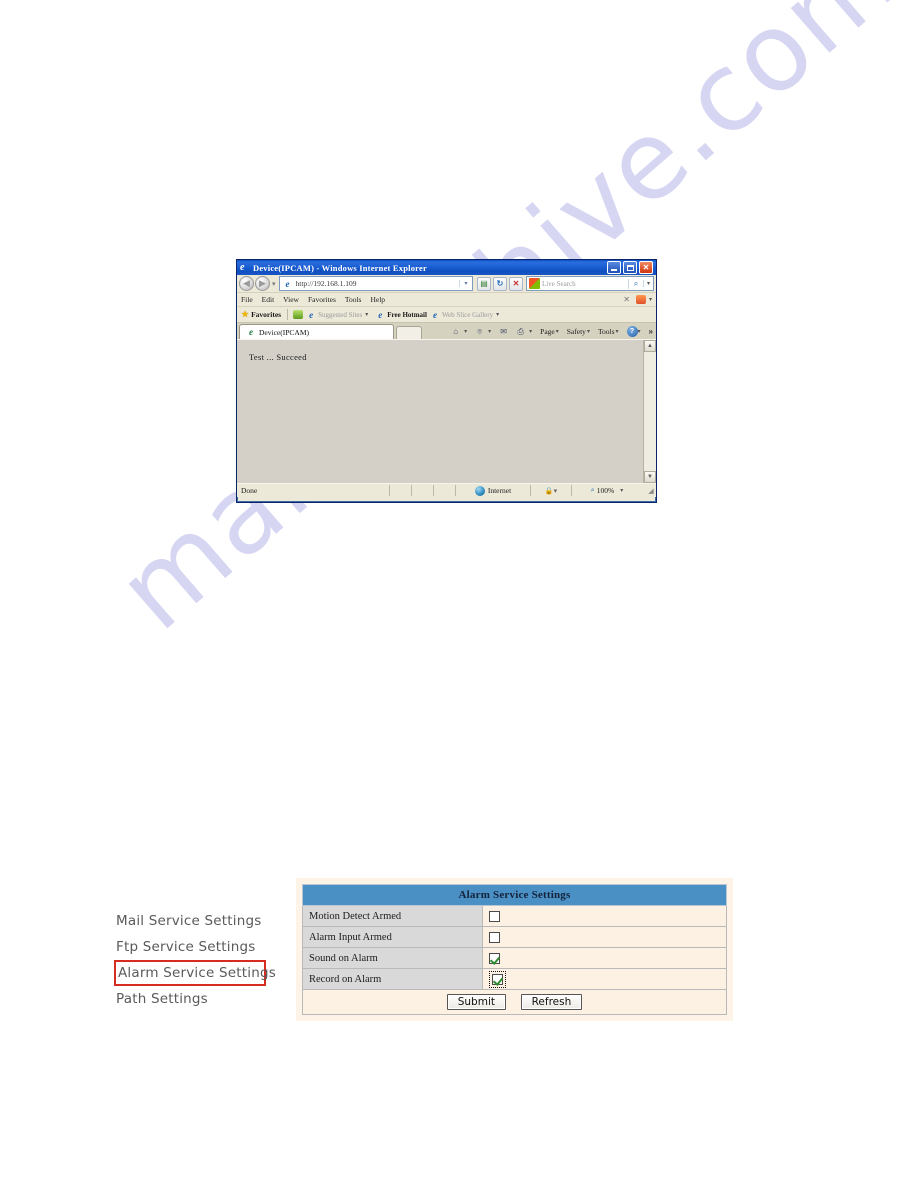  Describe the element at coordinates (530, 331) in the screenshot. I see `print-caret-icon: ▾` at that location.